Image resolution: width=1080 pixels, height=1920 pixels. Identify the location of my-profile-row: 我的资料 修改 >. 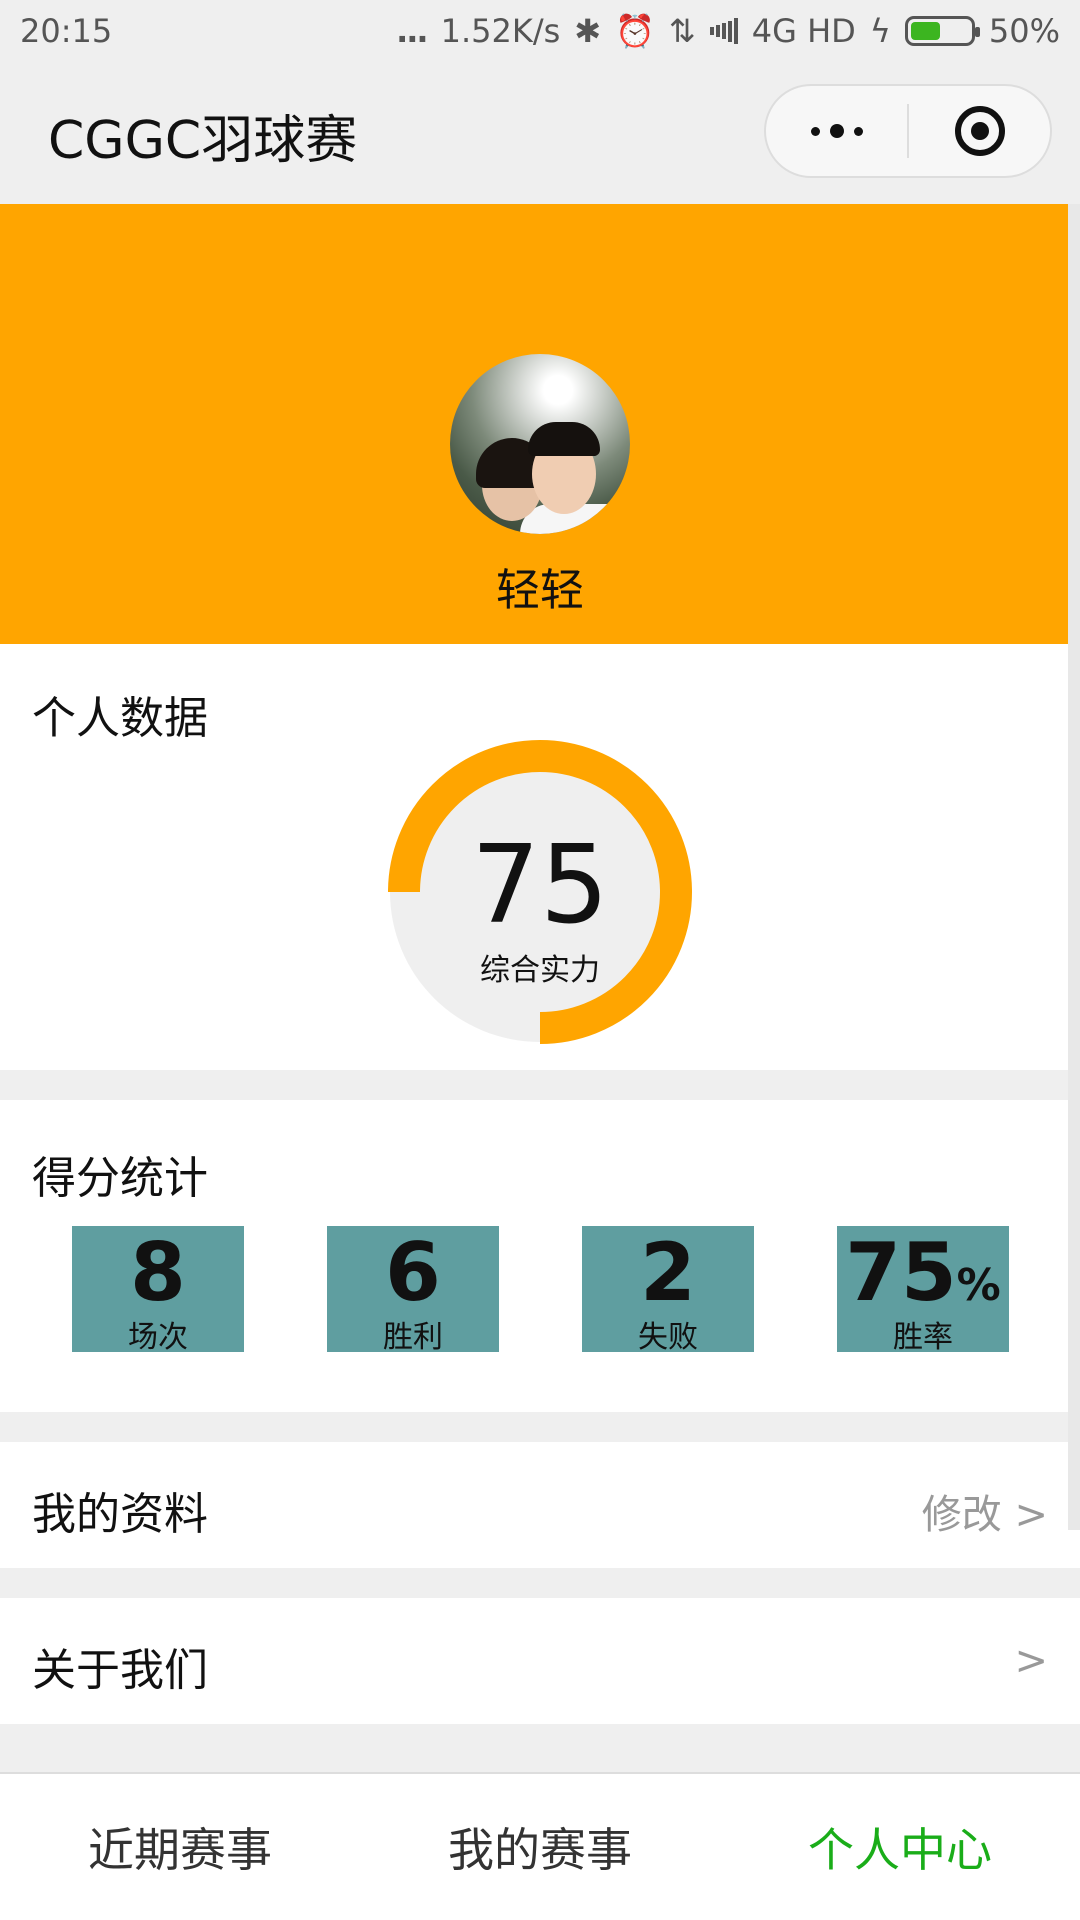
(540, 1505).